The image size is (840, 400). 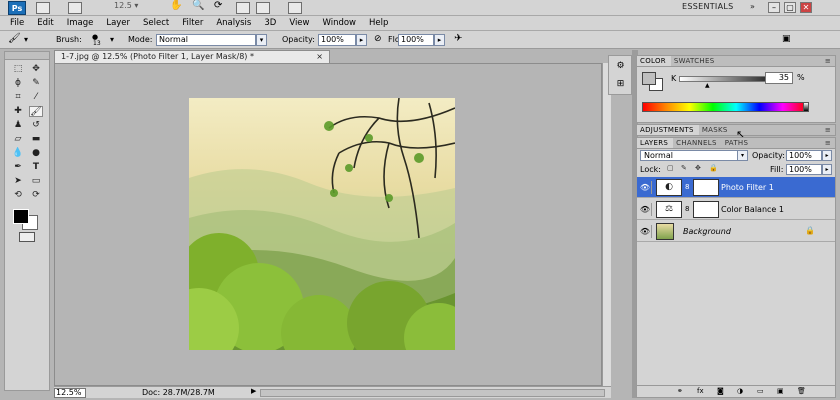 I want to click on healing-icon: ✚, so click(x=18, y=111).